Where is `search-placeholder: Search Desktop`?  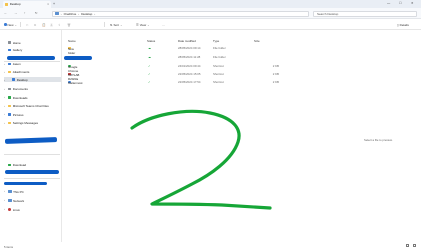
search-placeholder: Search Desktop is located at coordinates (328, 13).